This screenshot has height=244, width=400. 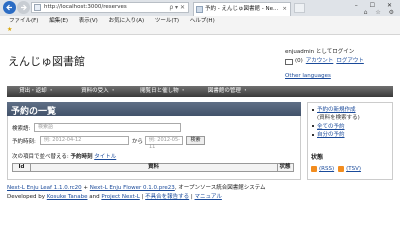 I want to click on menu-filler, so click(x=327, y=91).